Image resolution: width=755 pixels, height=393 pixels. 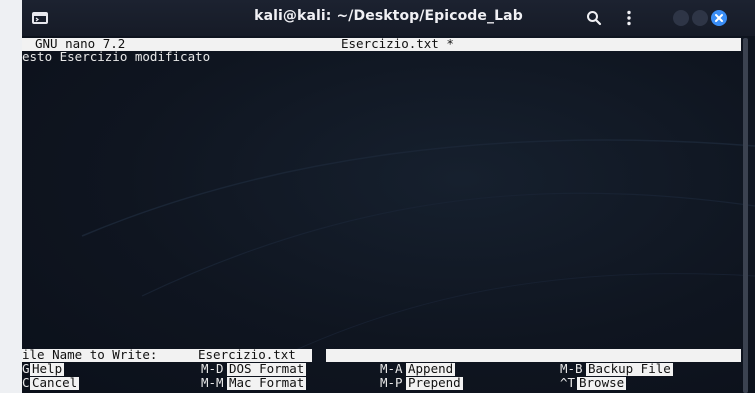 I want to click on close-button, so click(x=719, y=18).